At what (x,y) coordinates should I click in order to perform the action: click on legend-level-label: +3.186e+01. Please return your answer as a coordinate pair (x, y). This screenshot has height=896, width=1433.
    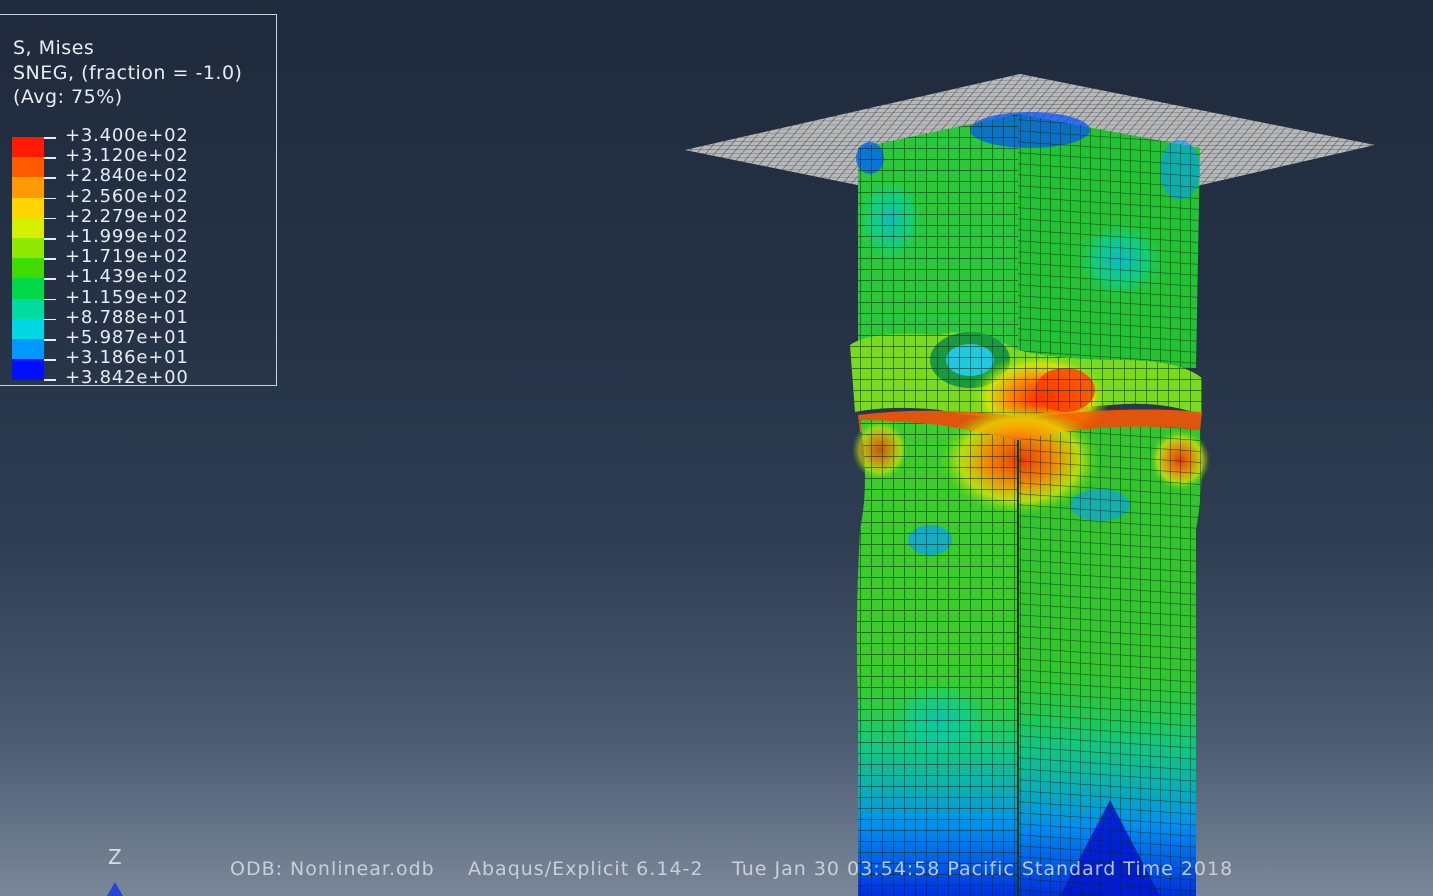
    Looking at the image, I should click on (127, 358).